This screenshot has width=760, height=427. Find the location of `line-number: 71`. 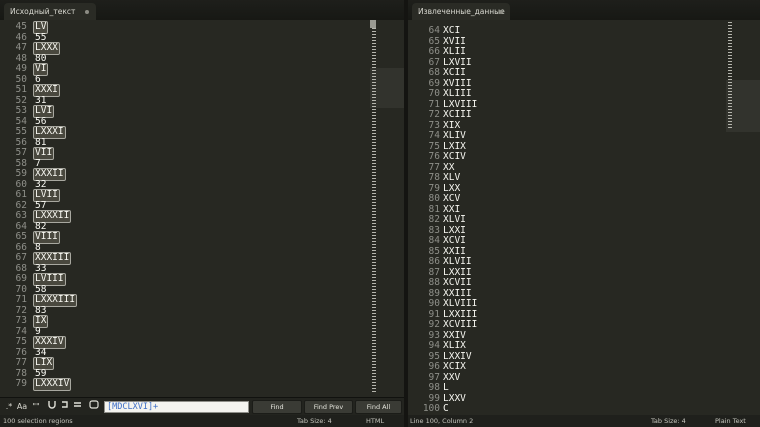

line-number: 71 is located at coordinates (21, 299).